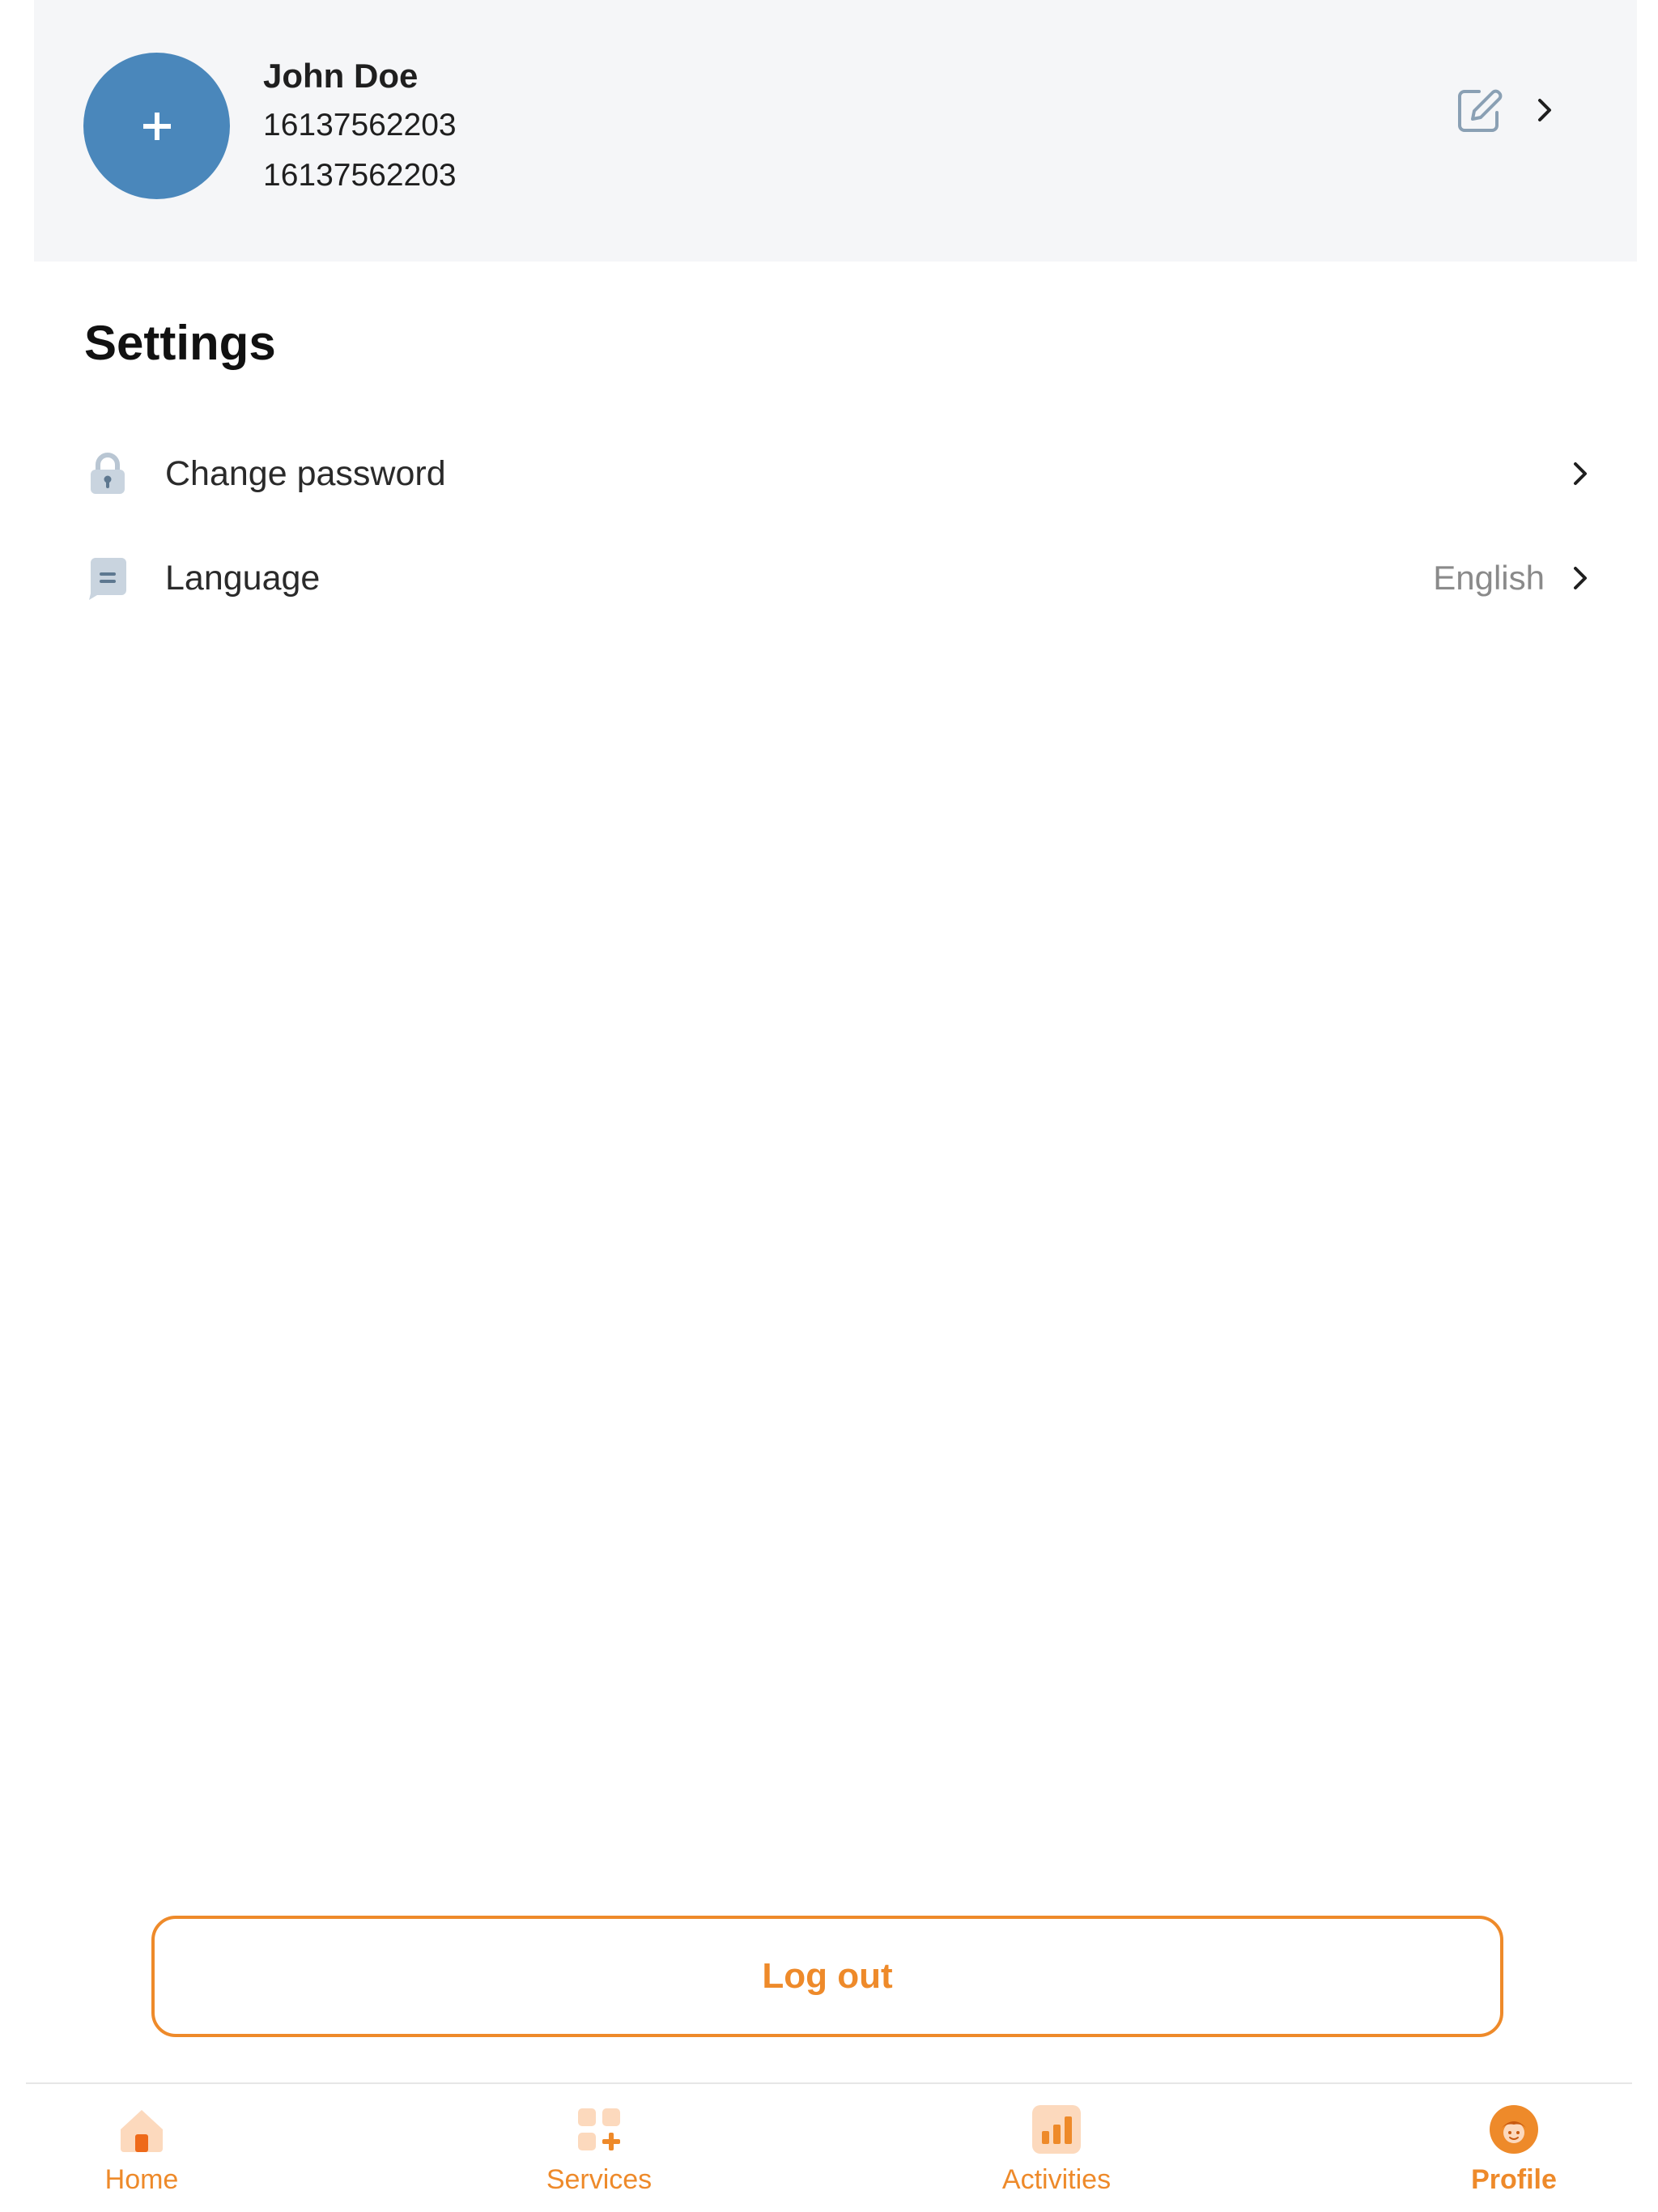  Describe the element at coordinates (1514, 2130) in the screenshot. I see `profile-icon` at that location.